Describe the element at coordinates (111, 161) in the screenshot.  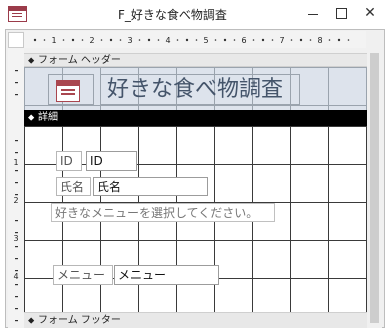
I see `id-textbox: ID` at that location.